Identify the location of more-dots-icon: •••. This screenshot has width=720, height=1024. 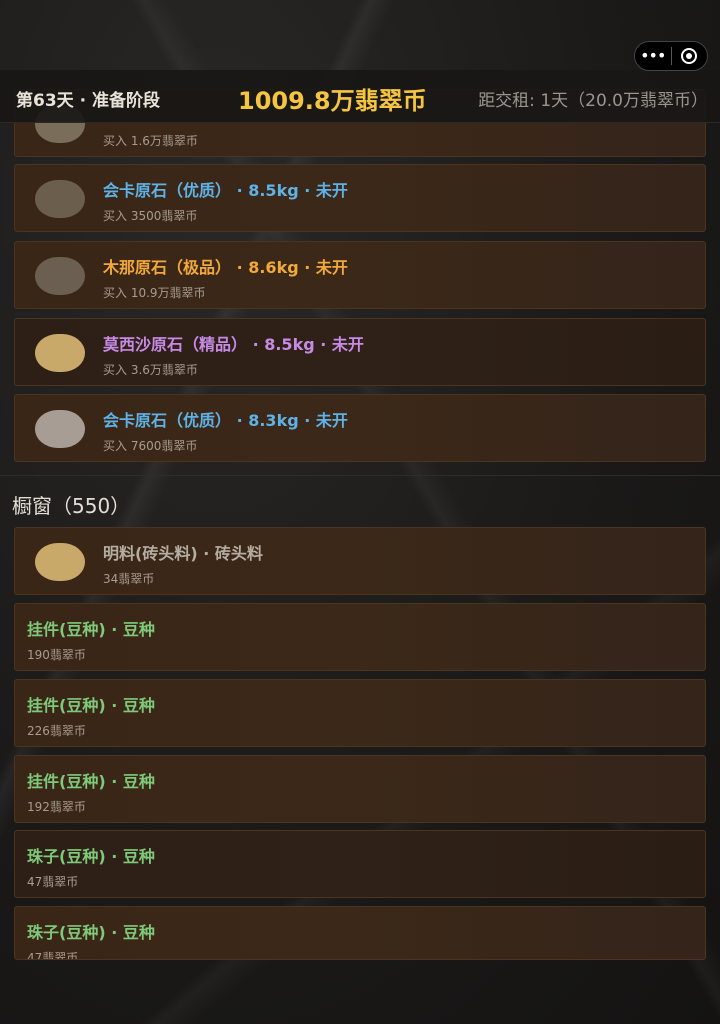
(653, 56).